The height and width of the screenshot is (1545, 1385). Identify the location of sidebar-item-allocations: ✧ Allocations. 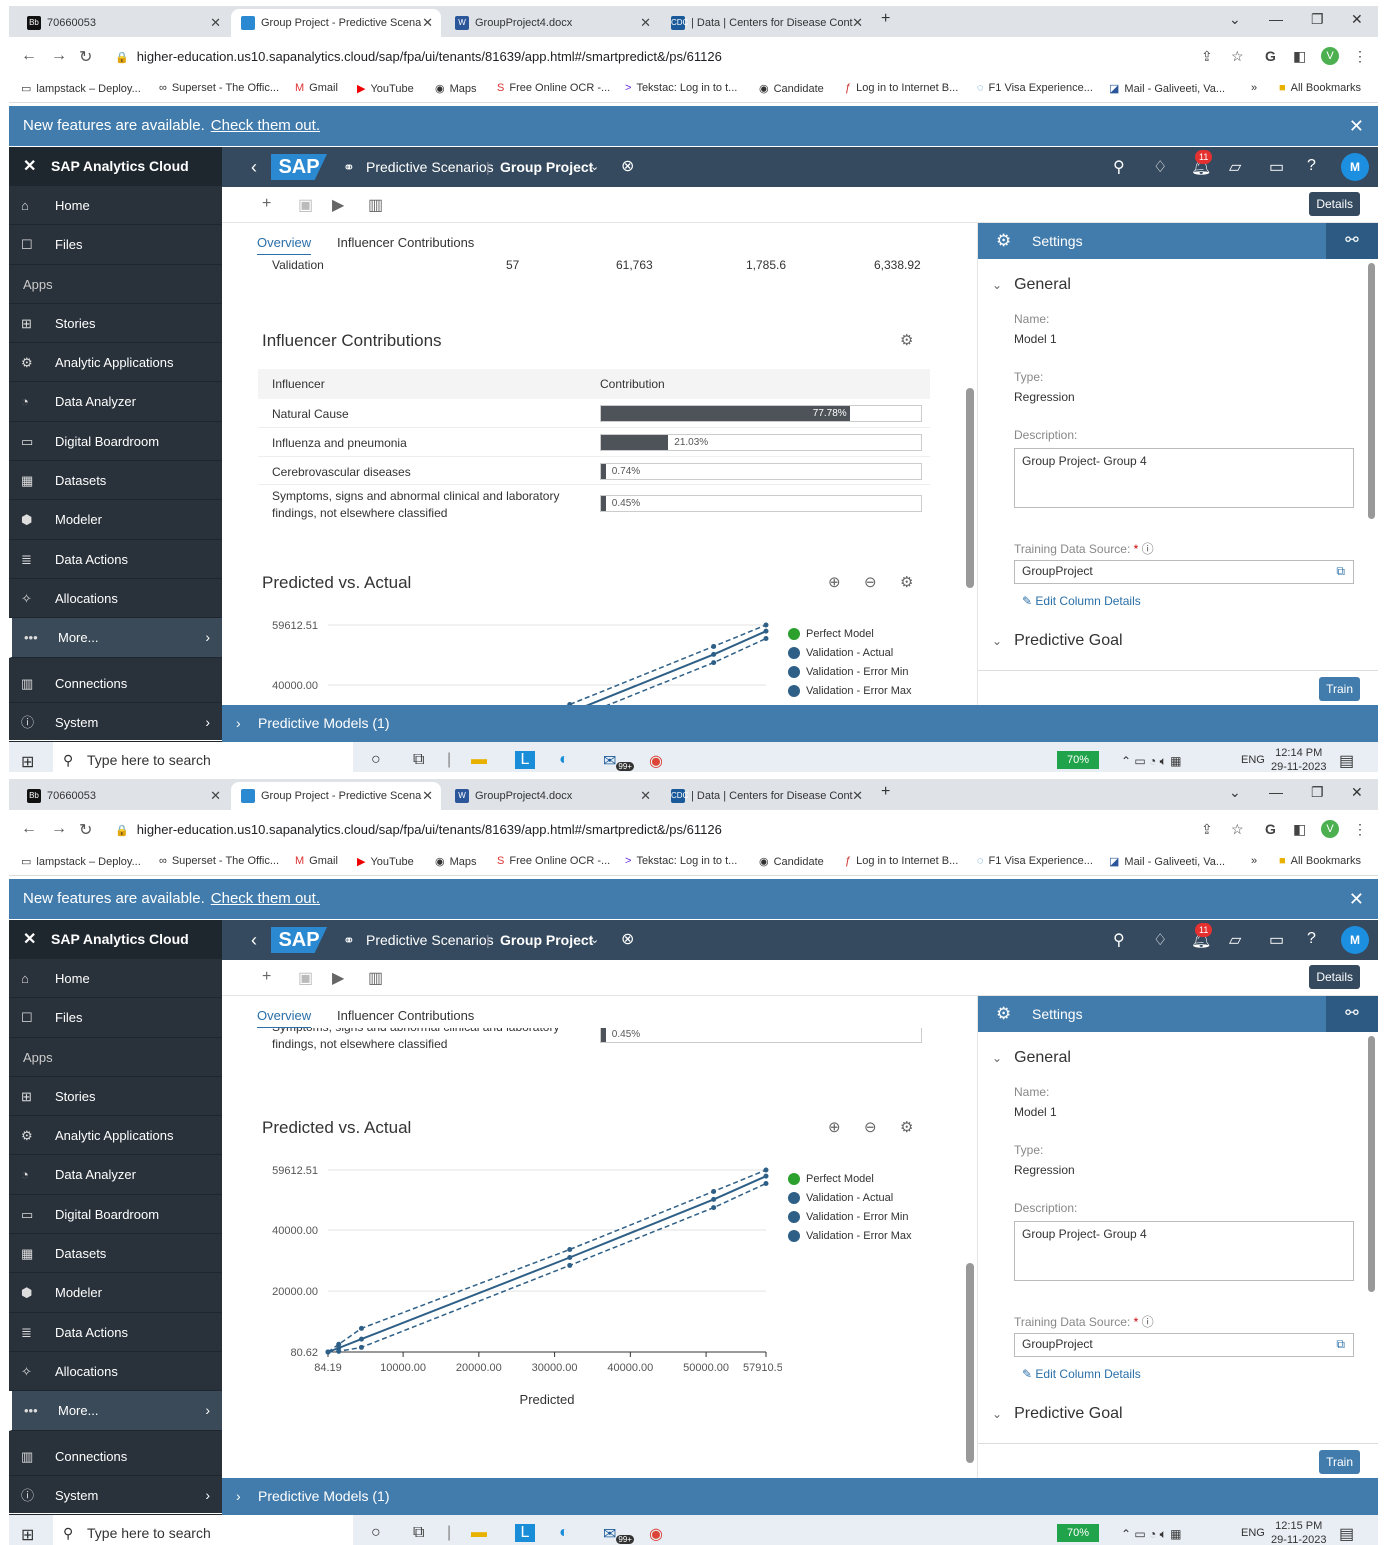
(115, 1372).